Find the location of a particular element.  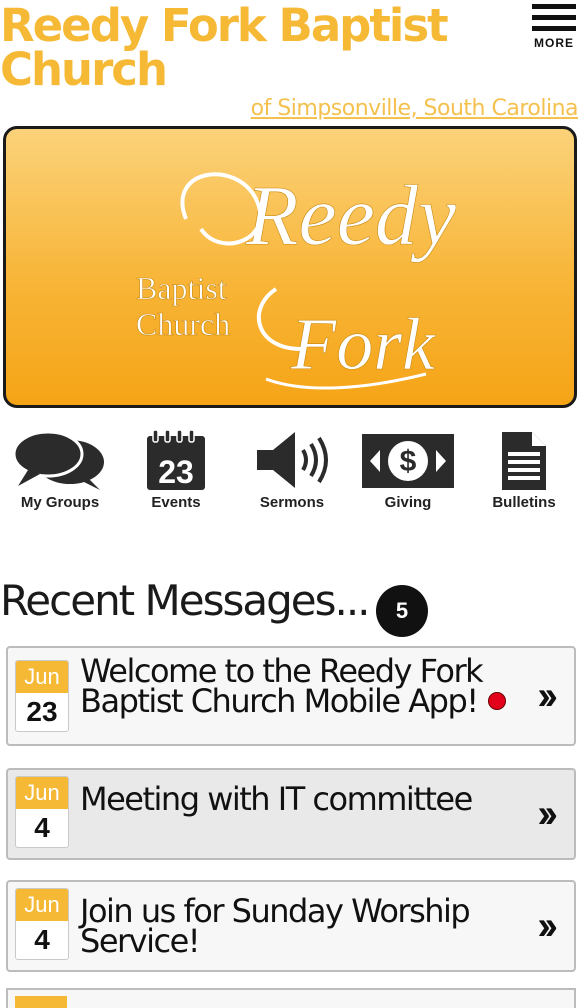

message-day: 23 is located at coordinates (42, 711).